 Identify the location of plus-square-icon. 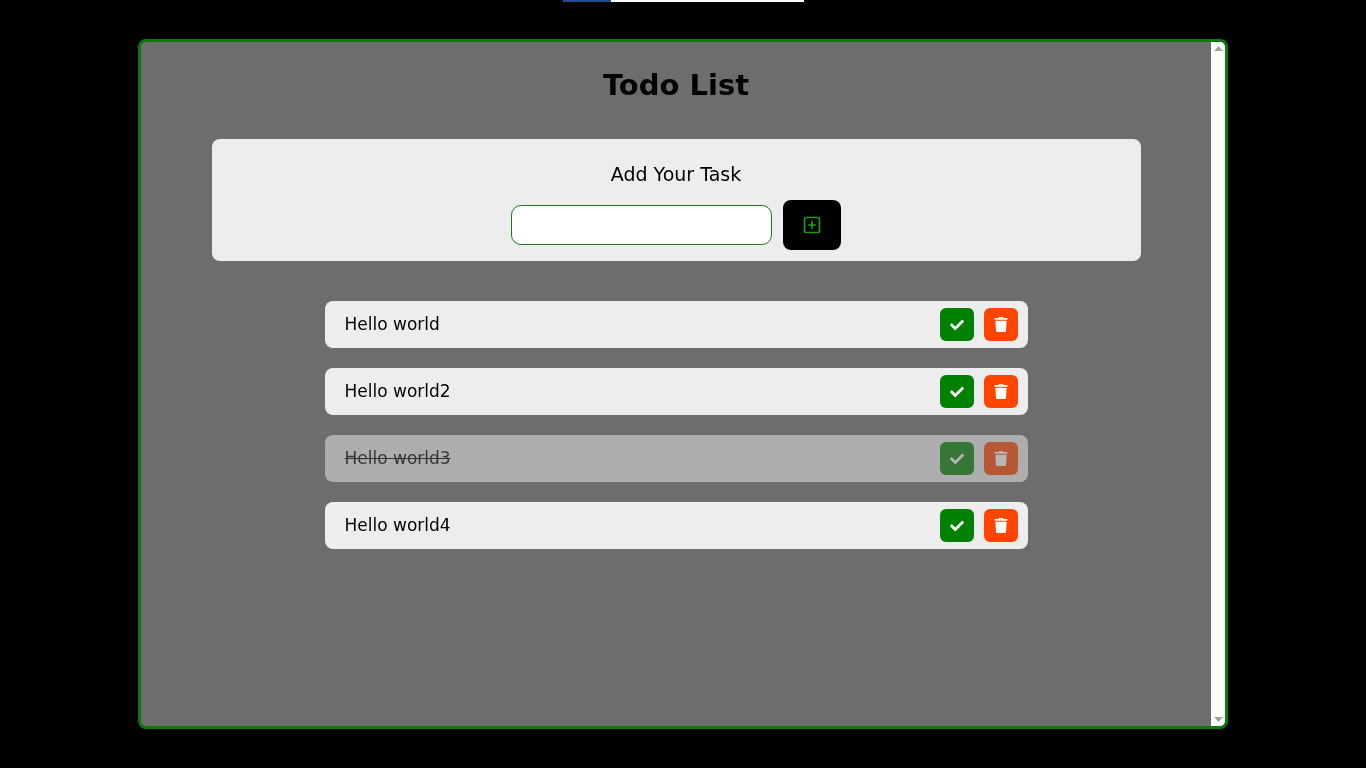
(812, 225).